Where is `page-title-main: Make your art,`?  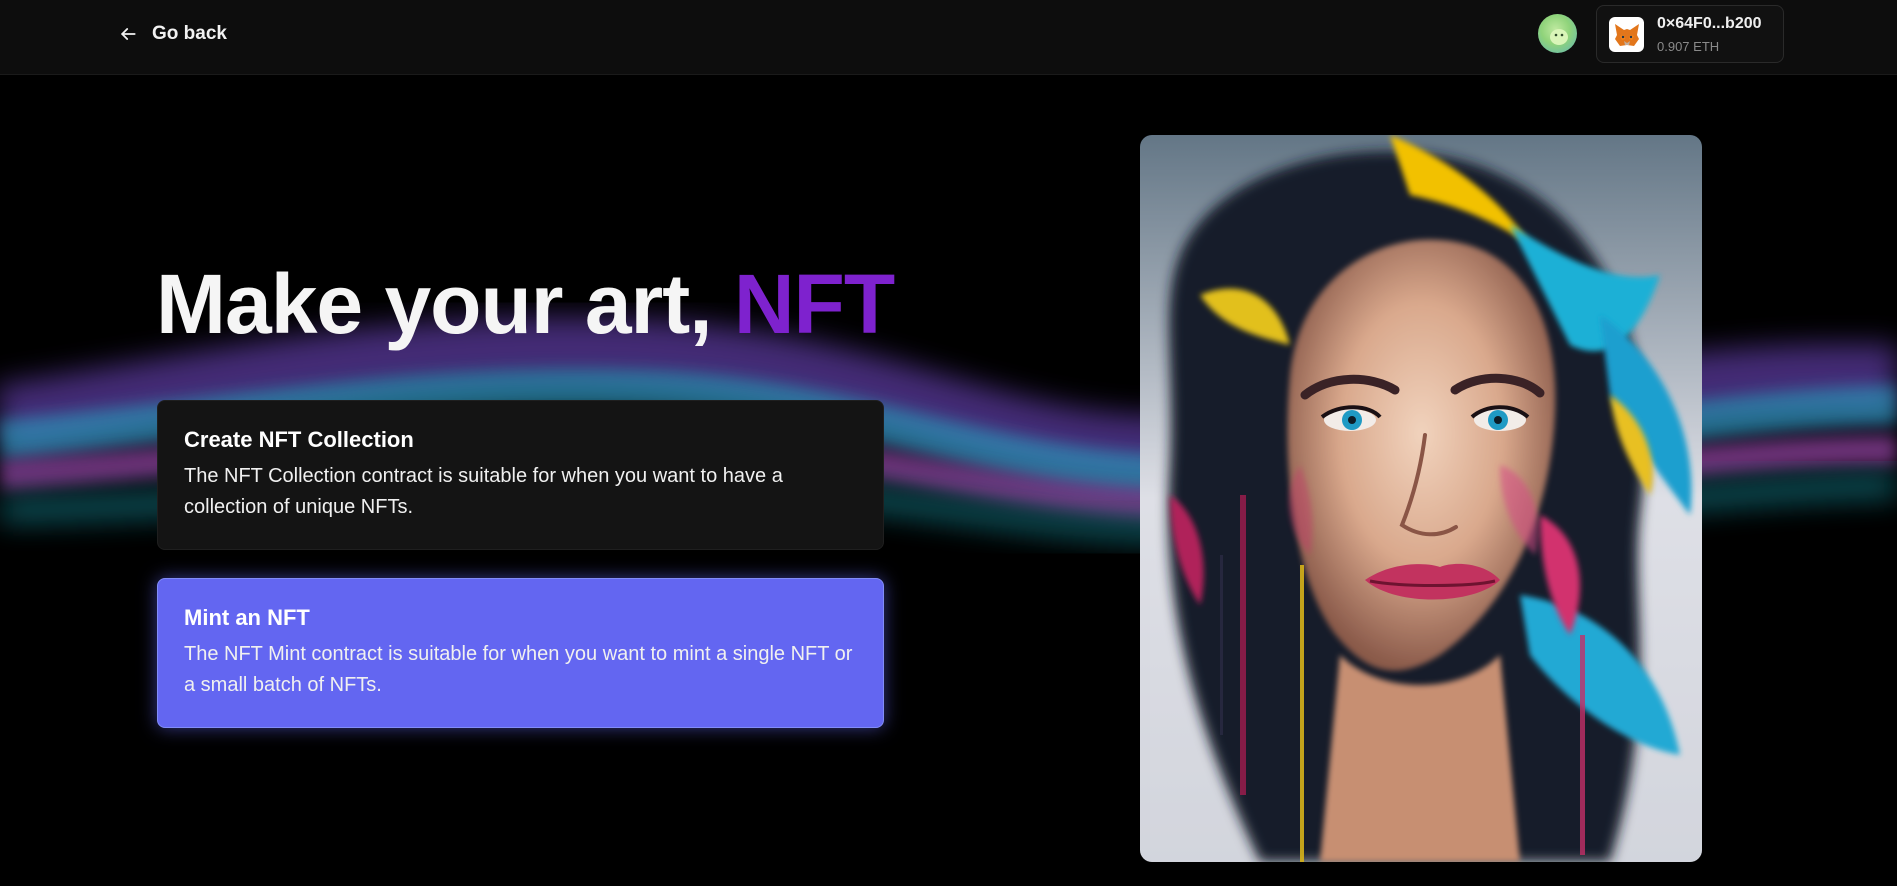 page-title-main: Make your art, is located at coordinates (445, 304).